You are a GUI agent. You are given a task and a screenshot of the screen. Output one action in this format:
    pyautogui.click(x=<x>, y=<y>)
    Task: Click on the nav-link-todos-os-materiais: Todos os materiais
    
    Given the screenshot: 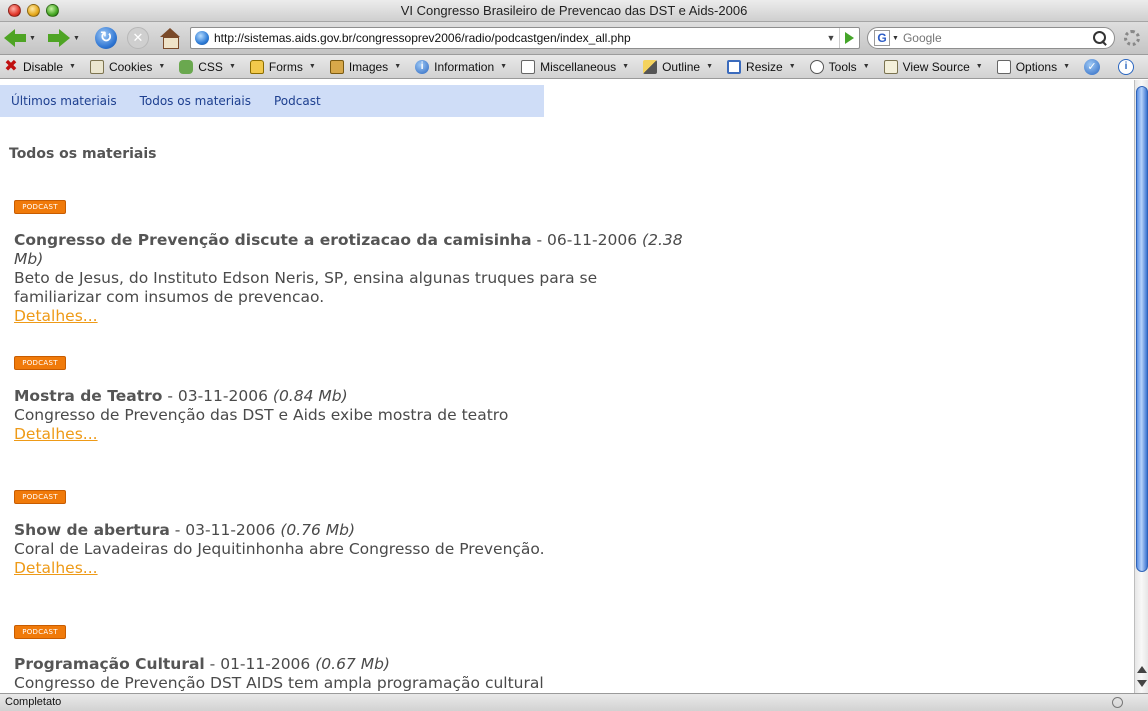 What is the action you would take?
    pyautogui.click(x=195, y=101)
    